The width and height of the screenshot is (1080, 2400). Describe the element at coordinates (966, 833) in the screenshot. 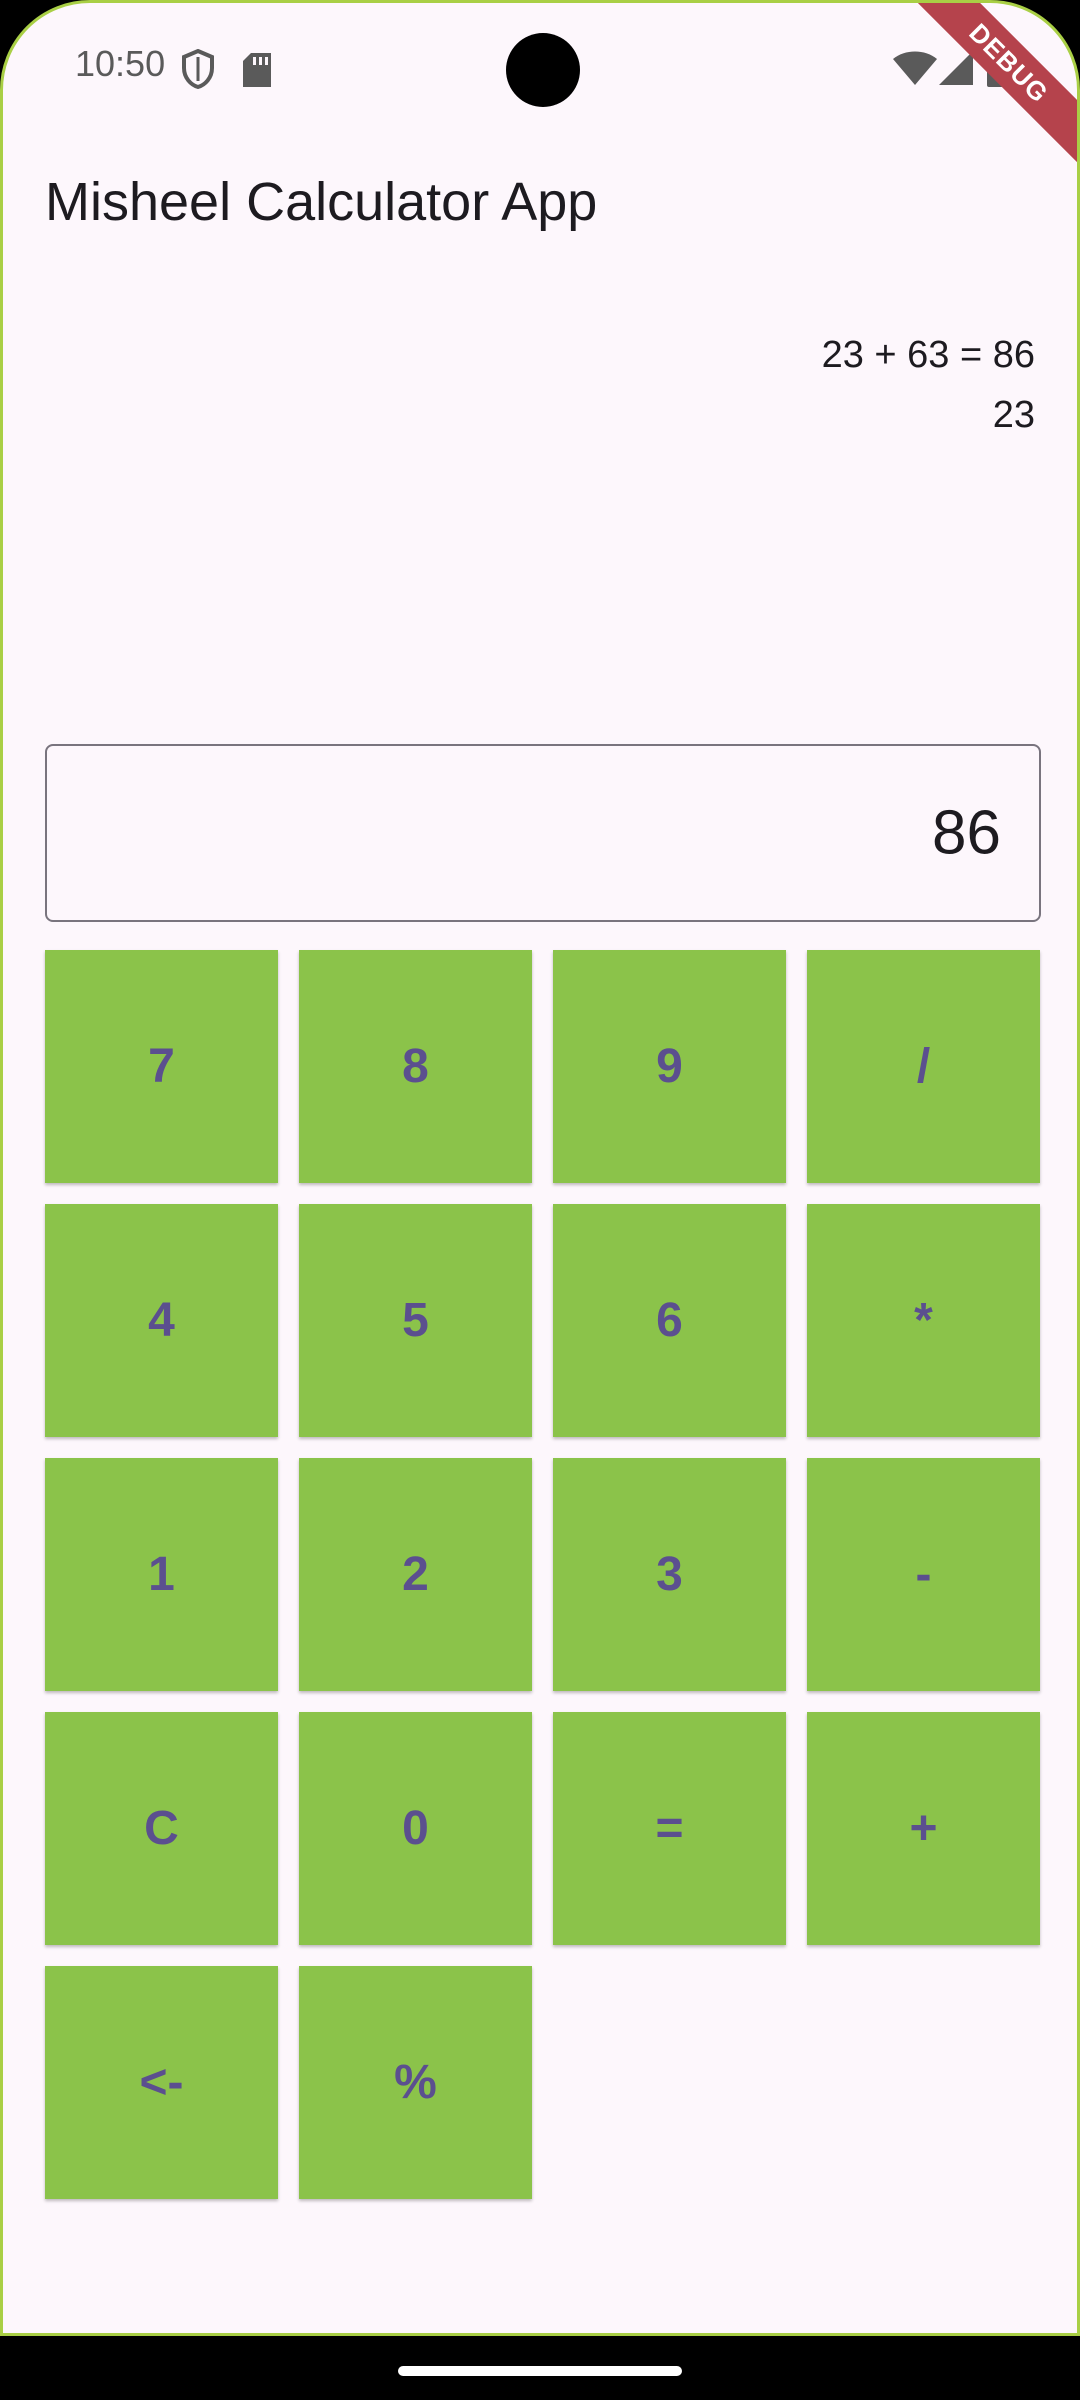

I see `display-value: 86` at that location.